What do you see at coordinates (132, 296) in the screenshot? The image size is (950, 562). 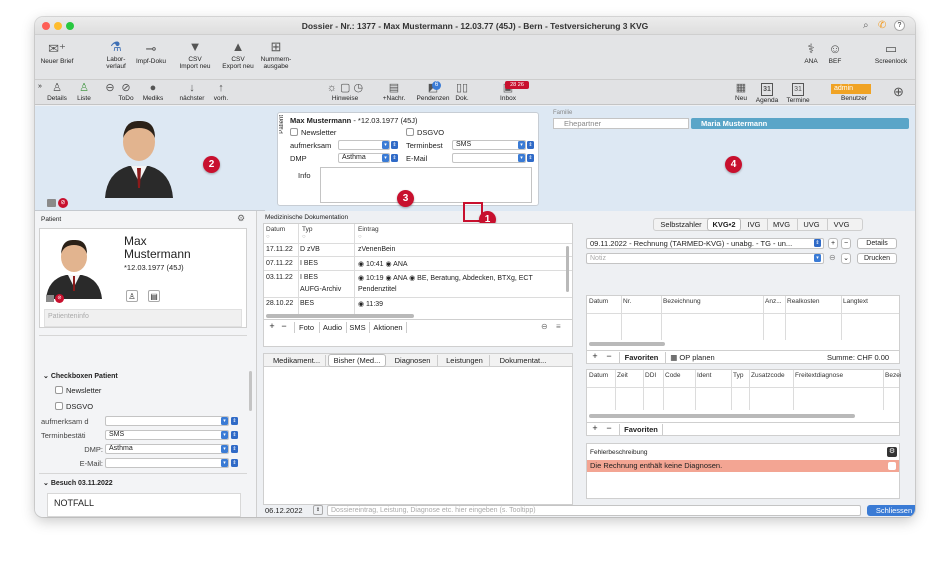 I see `person-search-icon: ♙` at bounding box center [132, 296].